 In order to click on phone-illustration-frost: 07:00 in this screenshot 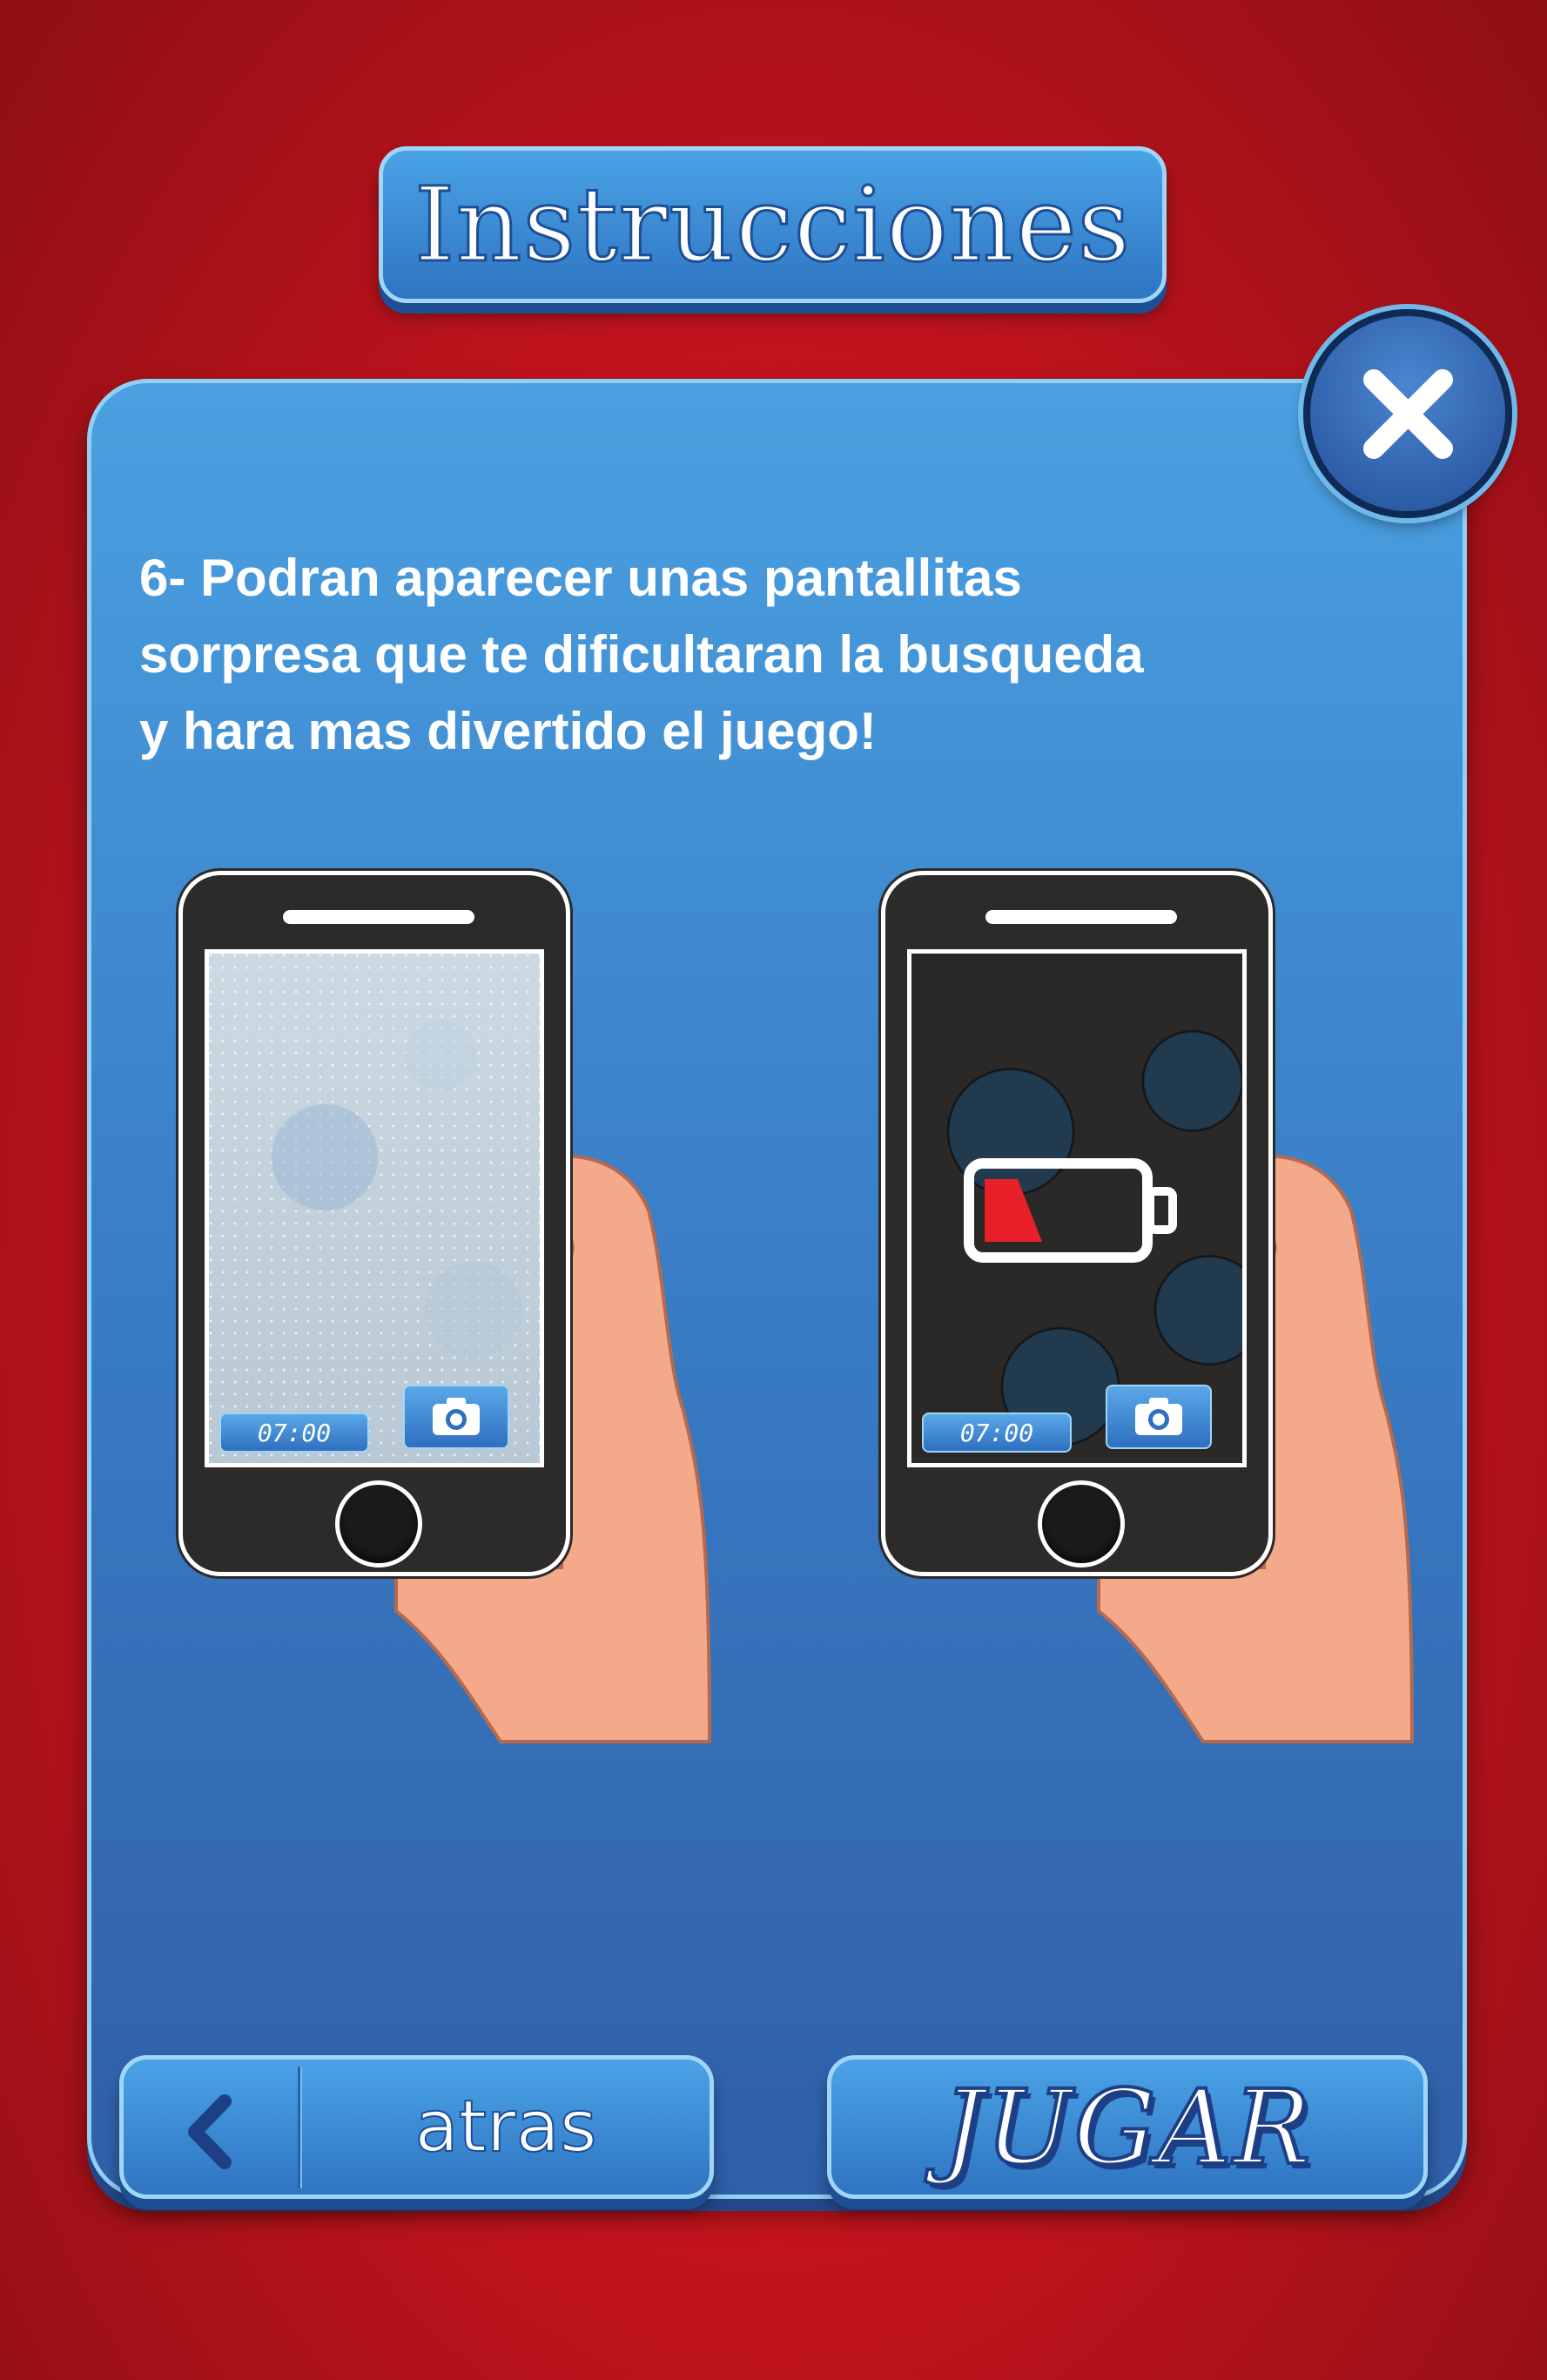, I will do `click(448, 1310)`.